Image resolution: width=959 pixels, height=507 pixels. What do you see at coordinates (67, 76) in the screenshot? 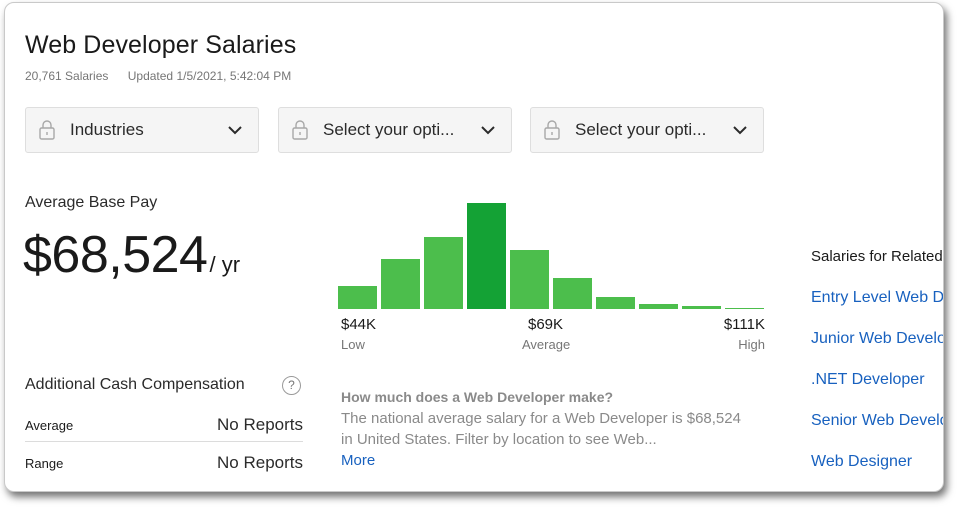
I see `salary-count: 20,761 Salaries` at bounding box center [67, 76].